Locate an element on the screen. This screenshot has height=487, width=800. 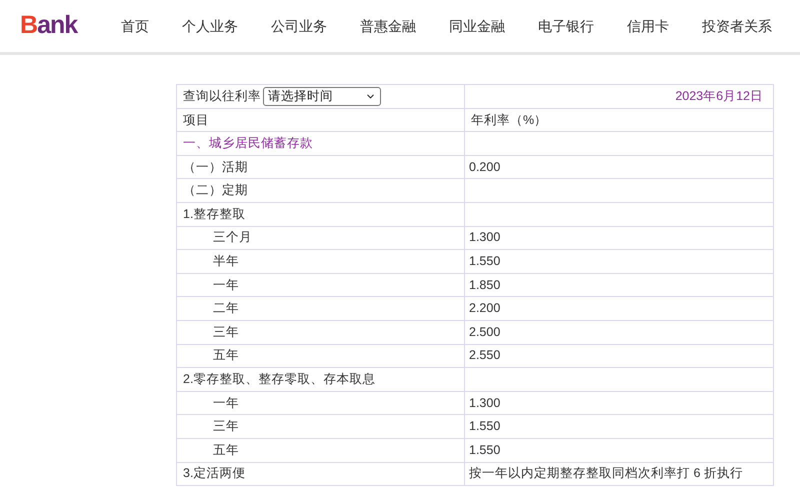
rate-cell: 0.200 is located at coordinates (484, 167).